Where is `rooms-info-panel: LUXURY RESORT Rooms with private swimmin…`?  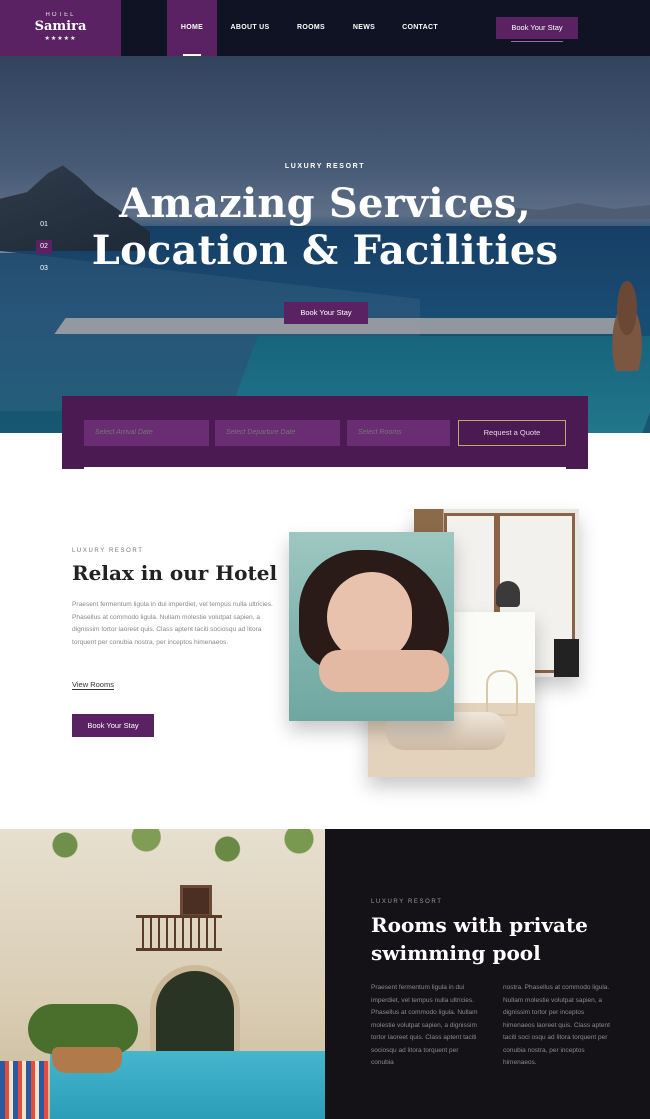
rooms-info-panel: LUXURY RESORT Rooms with private swimmin… is located at coordinates (487, 974).